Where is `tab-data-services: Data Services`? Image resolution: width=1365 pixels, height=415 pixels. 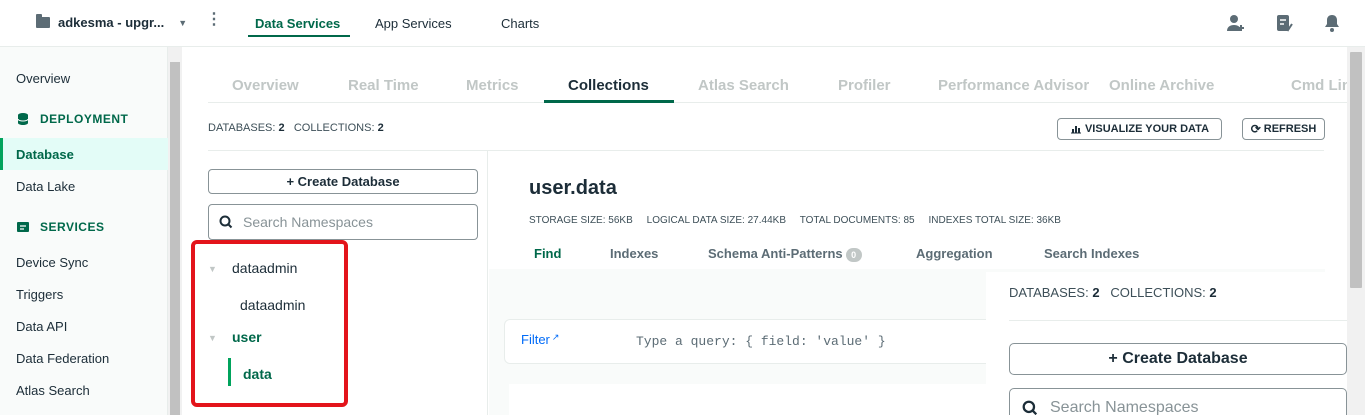
tab-data-services: Data Services is located at coordinates (297, 23).